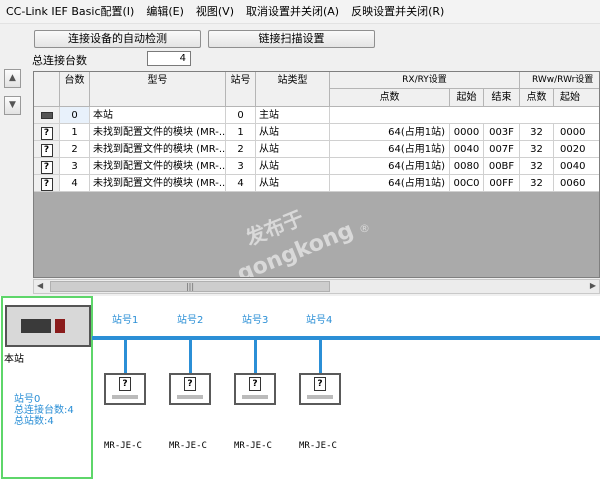  What do you see at coordinates (255, 397) in the screenshot?
I see `slave-module-bar` at bounding box center [255, 397].